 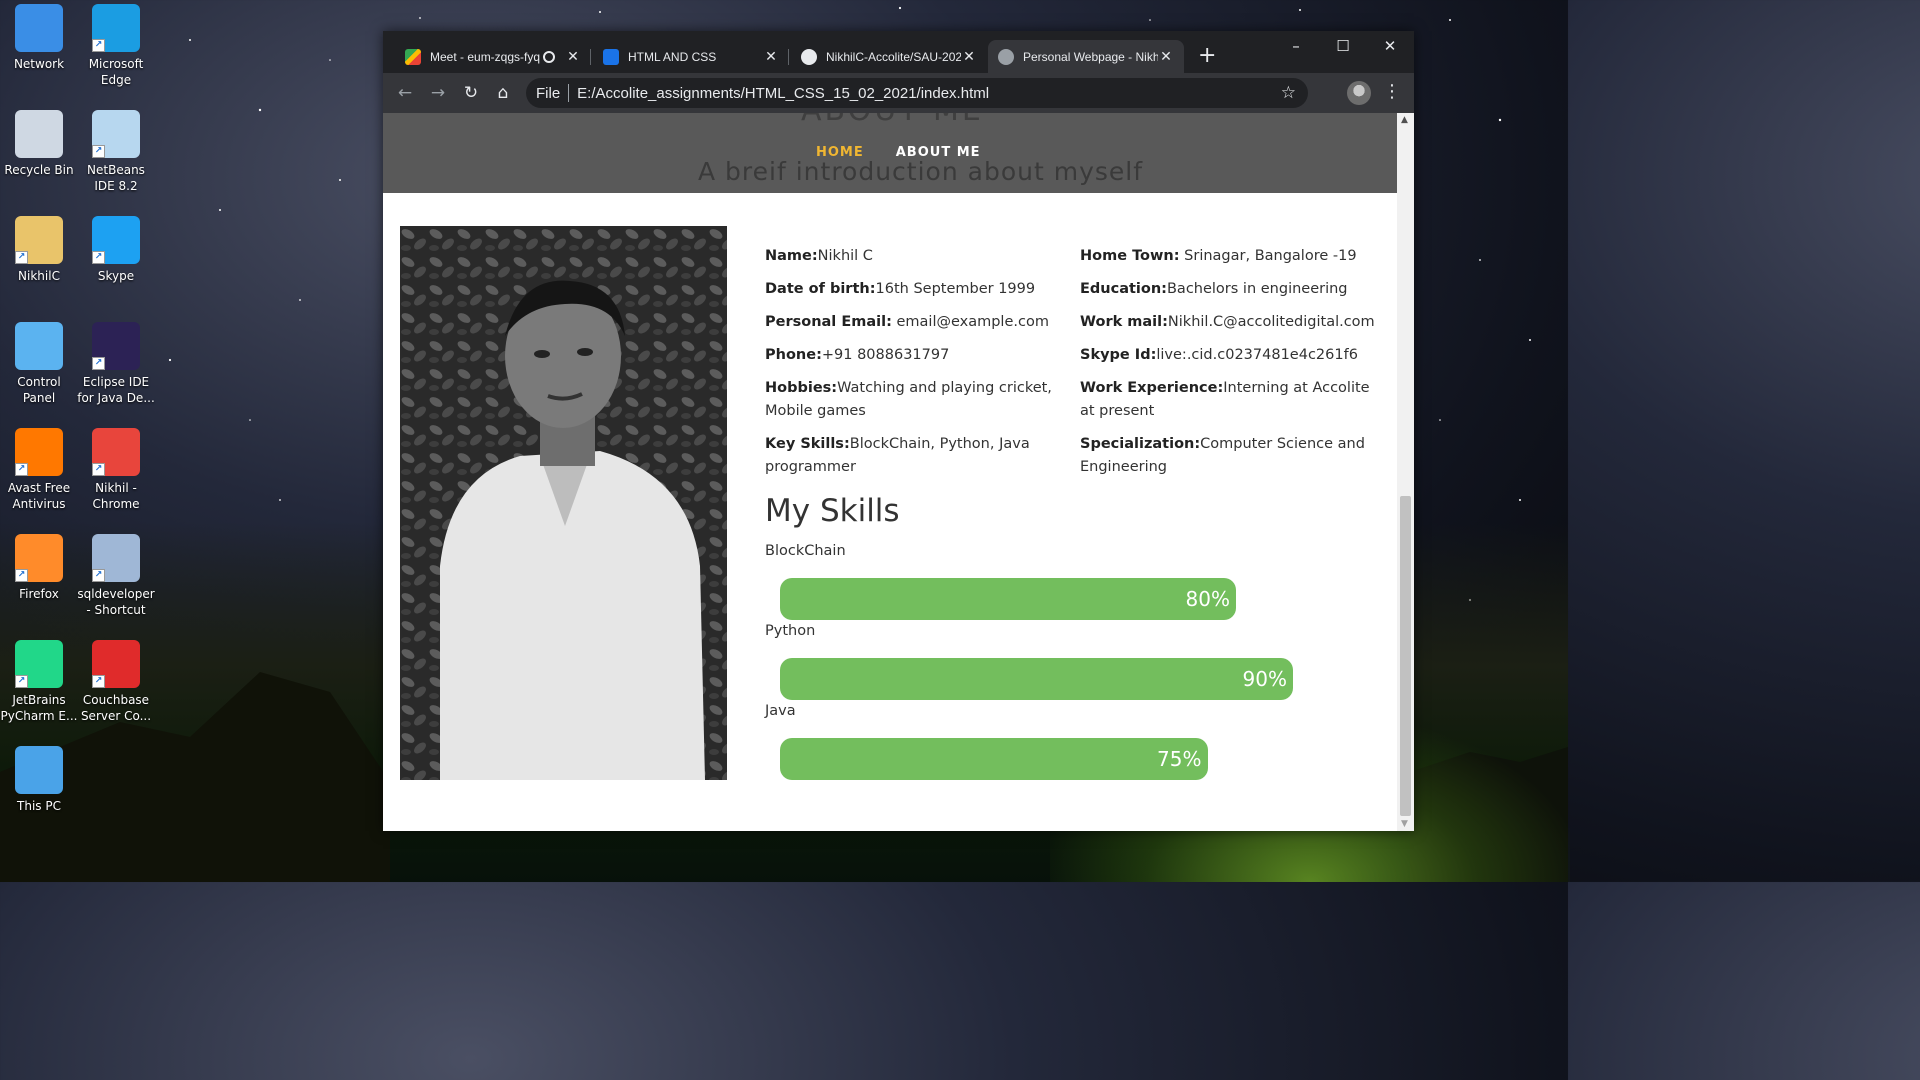 I want to click on avast-icon: ↗, so click(x=39, y=452).